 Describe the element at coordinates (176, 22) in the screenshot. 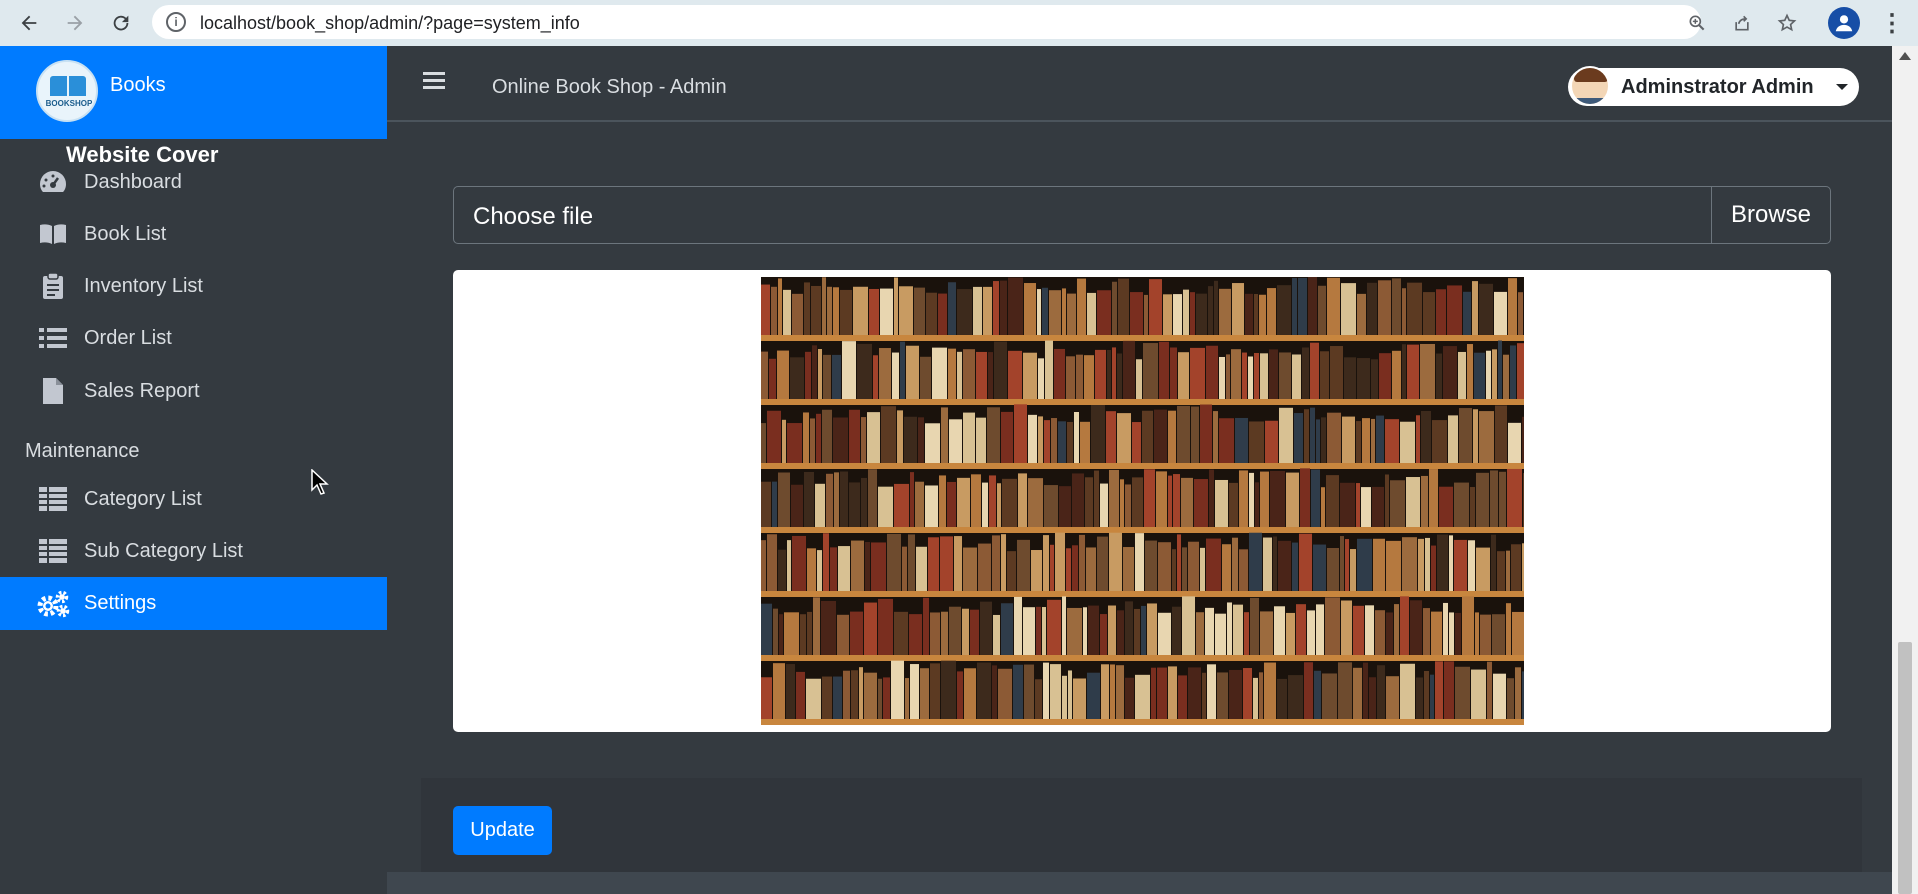

I see `info-icon: i` at that location.